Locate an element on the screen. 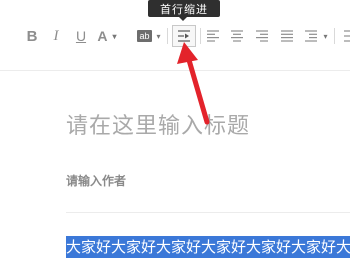 This screenshot has height=261, width=350. background-color-button: ab ▾ is located at coordinates (149, 36).